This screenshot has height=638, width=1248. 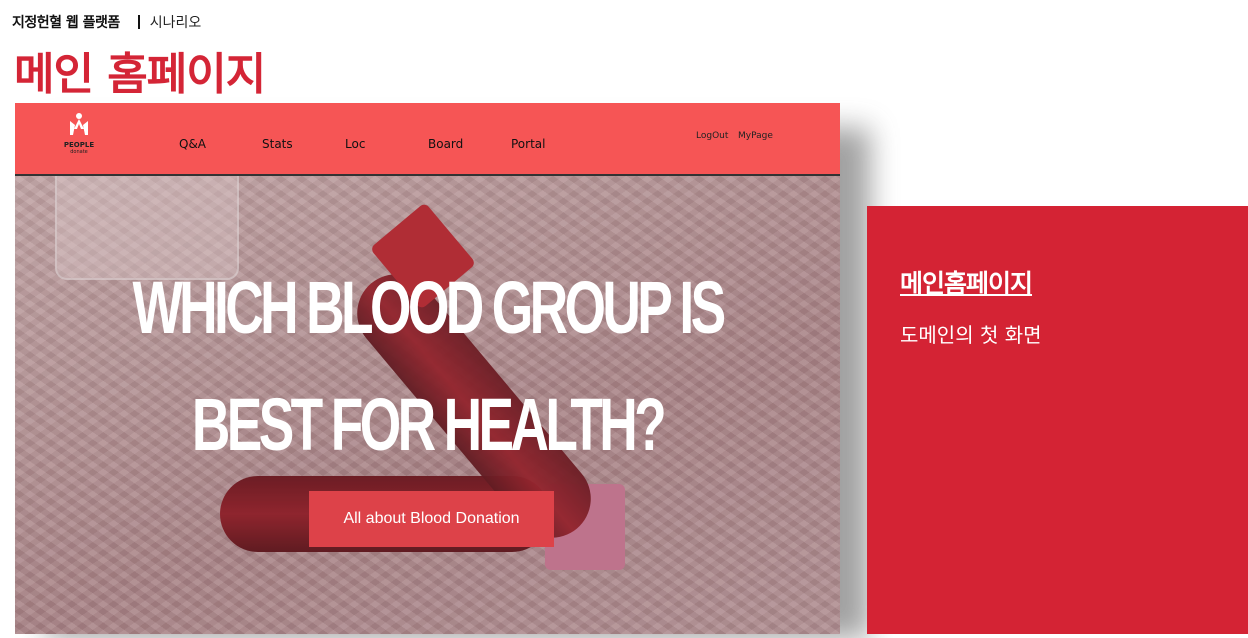 I want to click on nav-loc: Loc, so click(x=355, y=144).